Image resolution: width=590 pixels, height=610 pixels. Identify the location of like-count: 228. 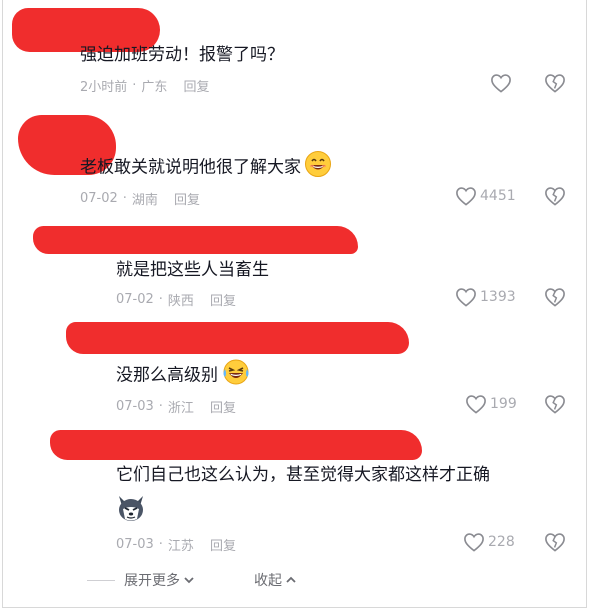
(501, 542).